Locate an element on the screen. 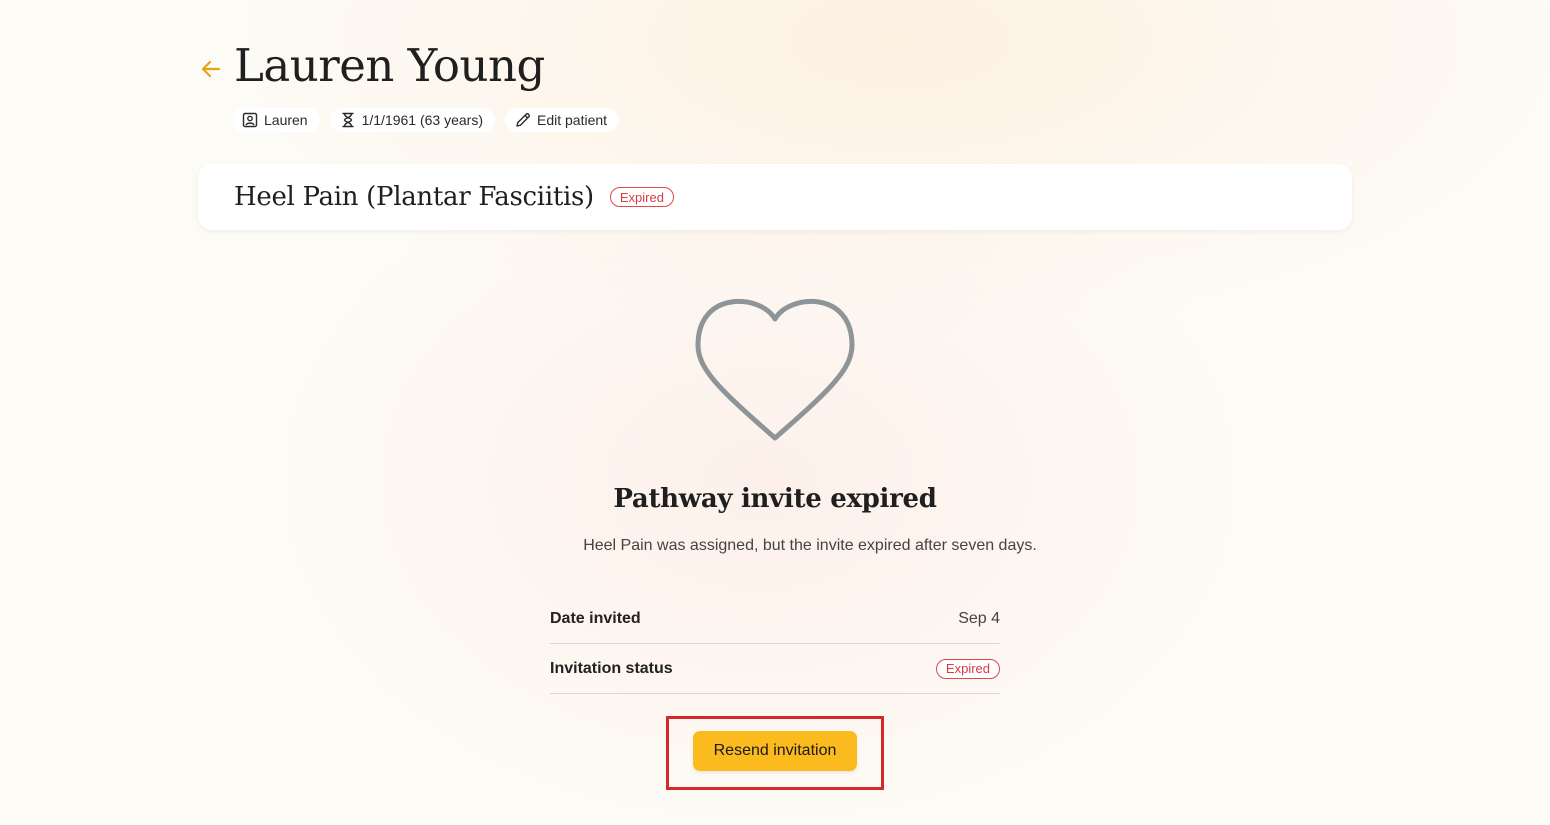 The height and width of the screenshot is (825, 1550). heart-icon is located at coordinates (775, 370).